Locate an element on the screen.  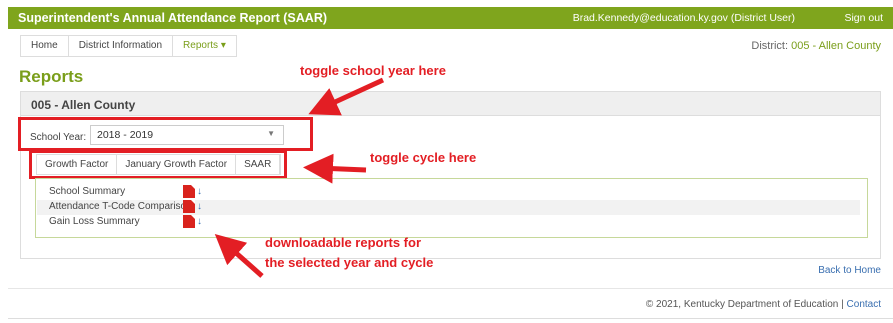
bottom-divider is located at coordinates (450, 318).